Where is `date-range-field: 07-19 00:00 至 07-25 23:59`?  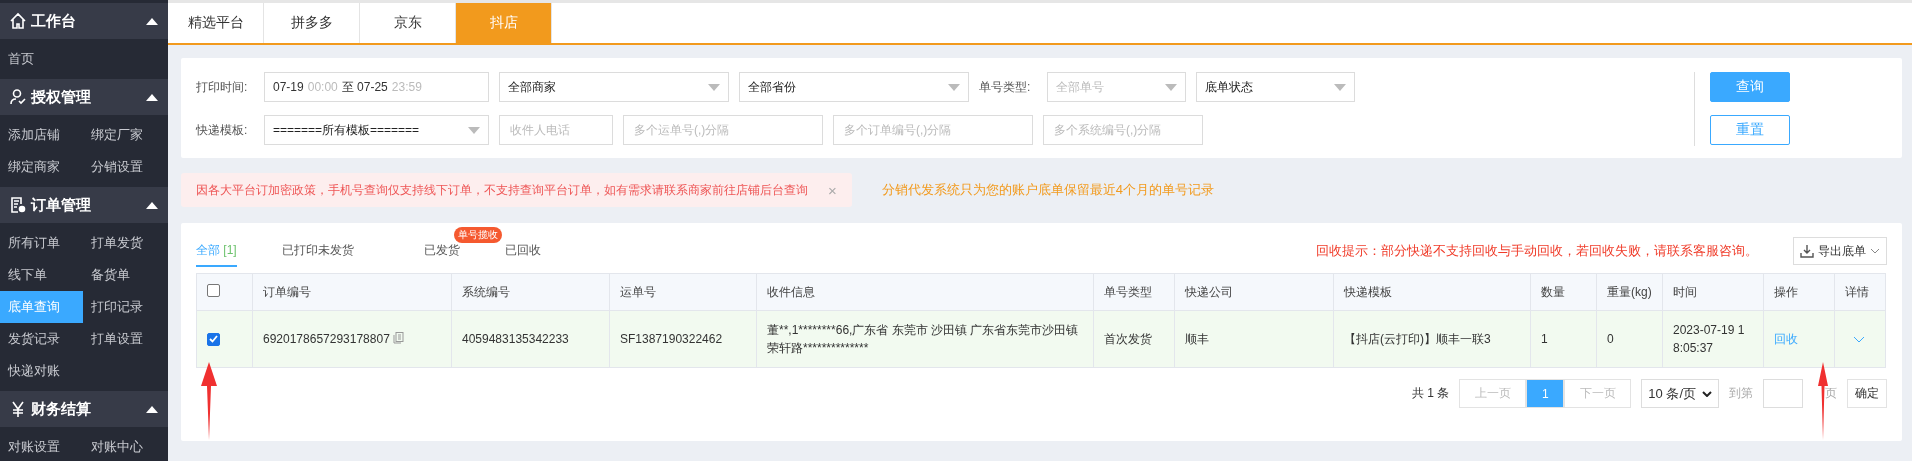 date-range-field: 07-19 00:00 至 07-25 23:59 is located at coordinates (376, 87).